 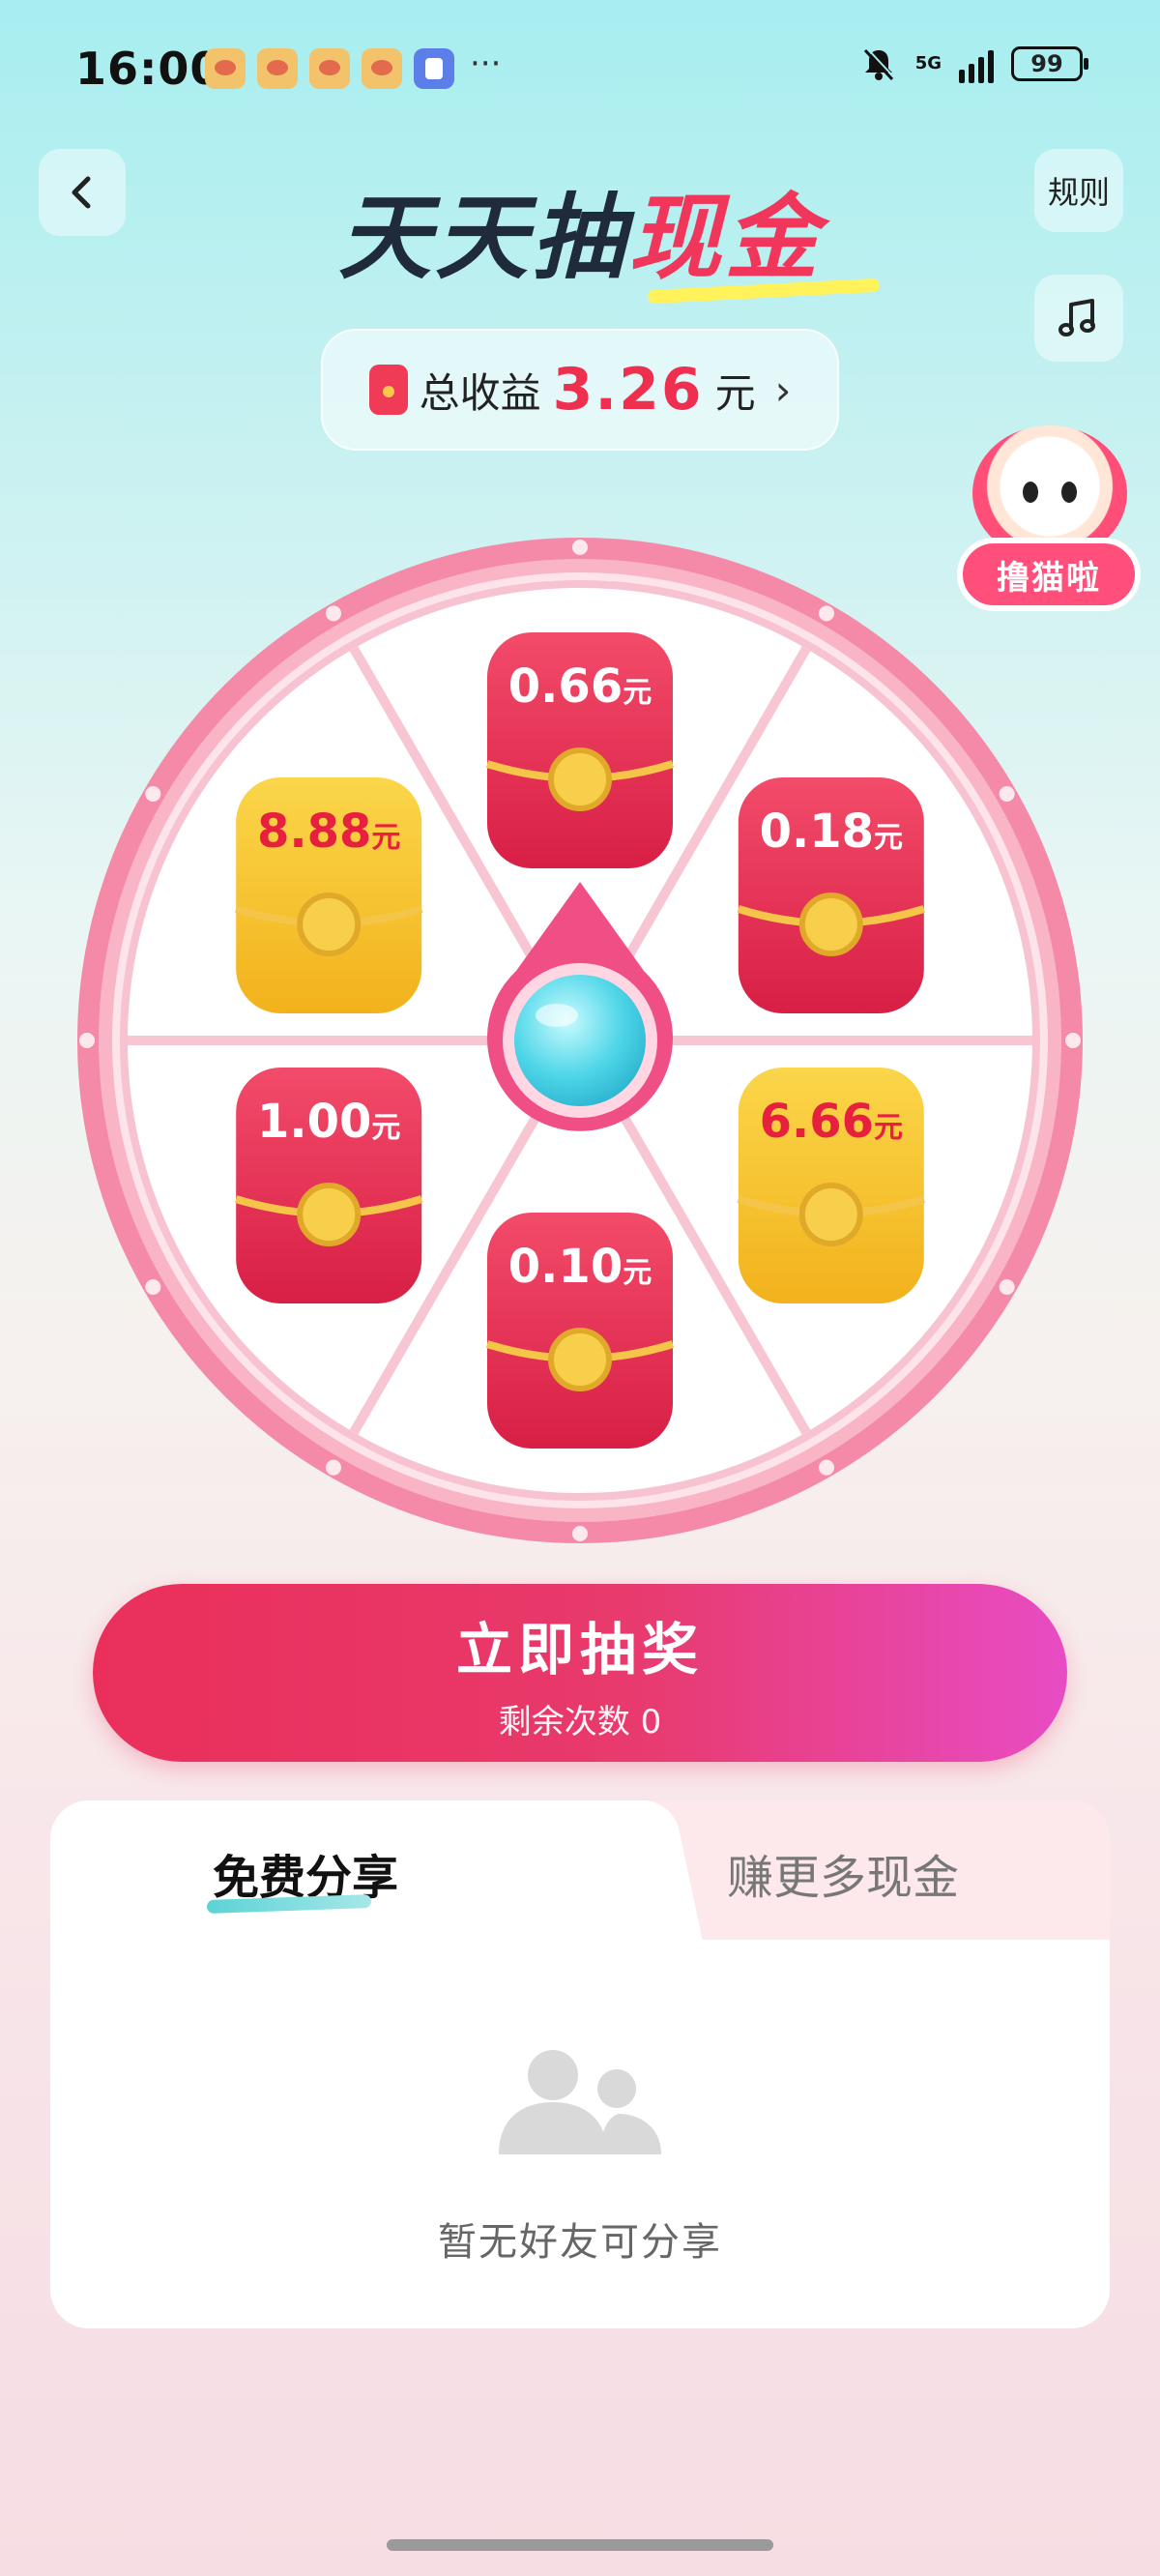 What do you see at coordinates (580, 2242) in the screenshot?
I see `empty-state-text: 暂无好友可分享` at bounding box center [580, 2242].